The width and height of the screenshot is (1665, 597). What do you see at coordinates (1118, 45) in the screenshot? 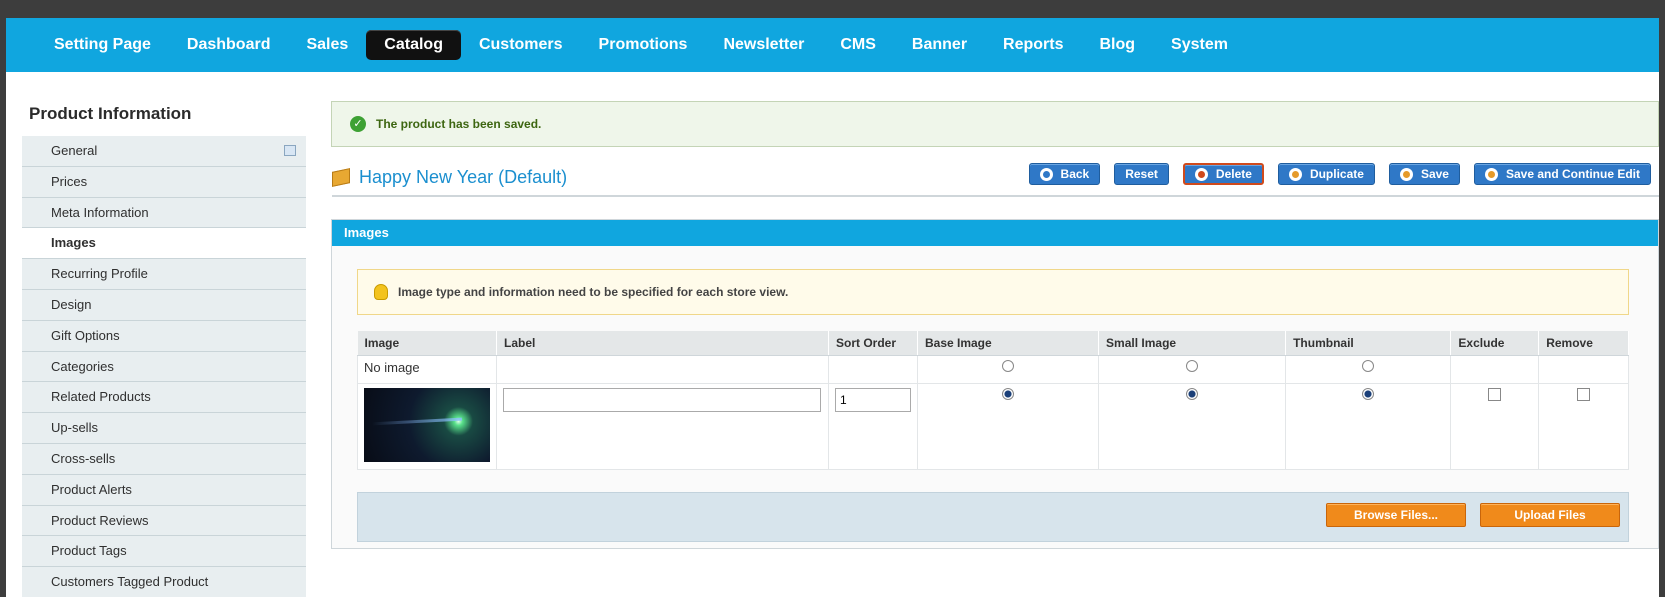
I see `nav-blog: Blog` at bounding box center [1118, 45].